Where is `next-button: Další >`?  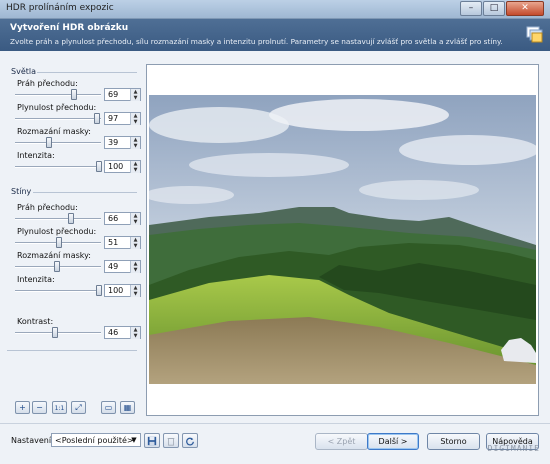
next-button: Další > is located at coordinates (393, 441).